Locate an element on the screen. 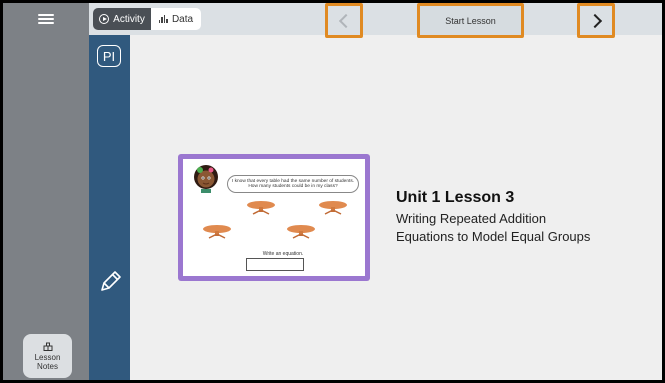  top-bar: Activity Data Start Lesson is located at coordinates (332, 20).